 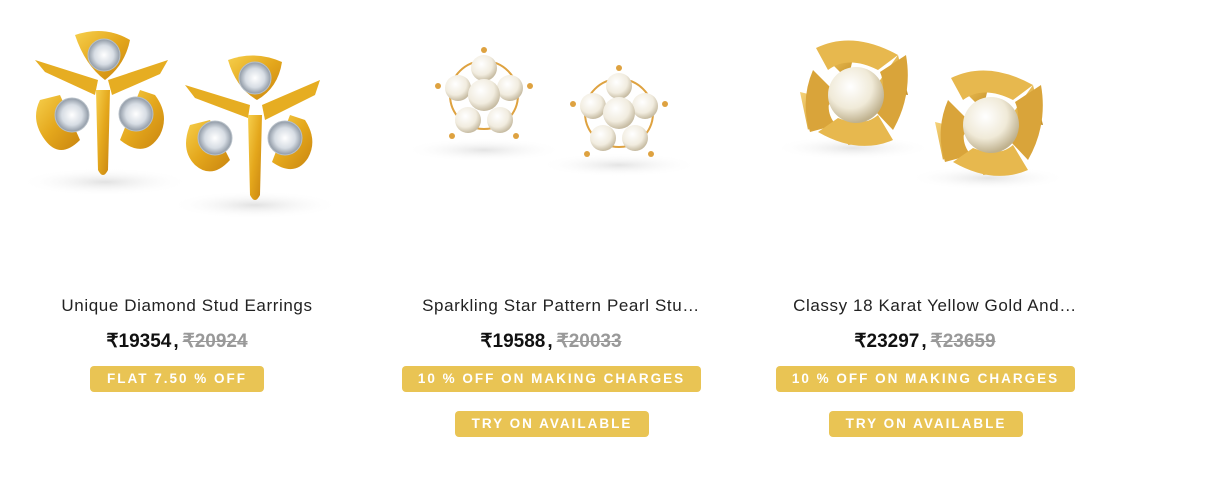 I want to click on price-row: ₹19588, ₹20033, so click(x=551, y=341).